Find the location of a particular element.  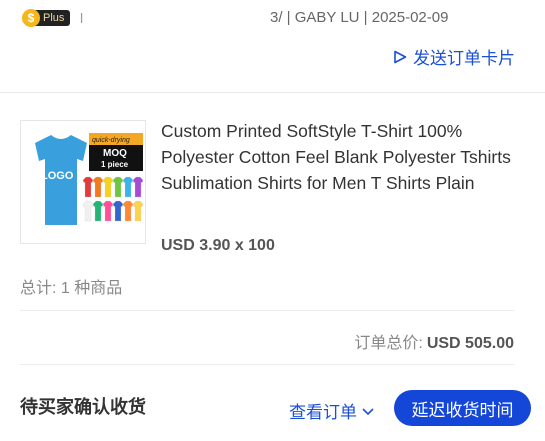

order-status: 待买家确认收货 is located at coordinates (83, 407).